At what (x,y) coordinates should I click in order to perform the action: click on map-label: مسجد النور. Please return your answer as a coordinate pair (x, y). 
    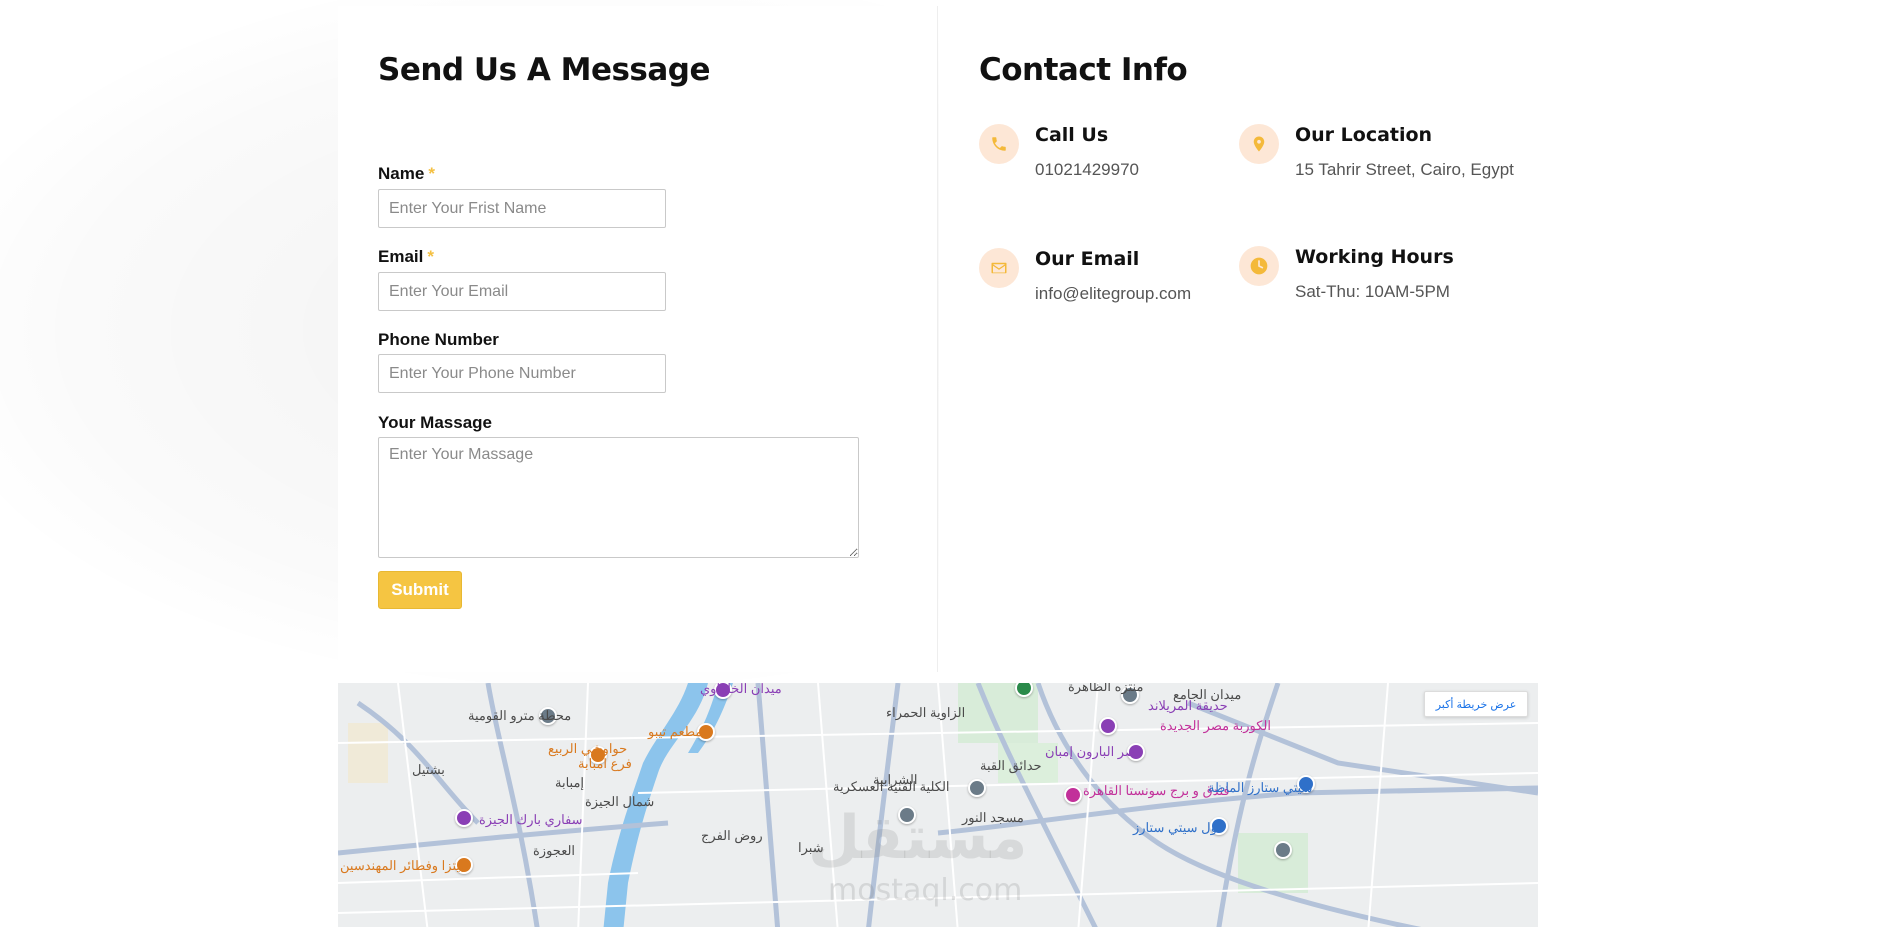
    Looking at the image, I should click on (993, 817).